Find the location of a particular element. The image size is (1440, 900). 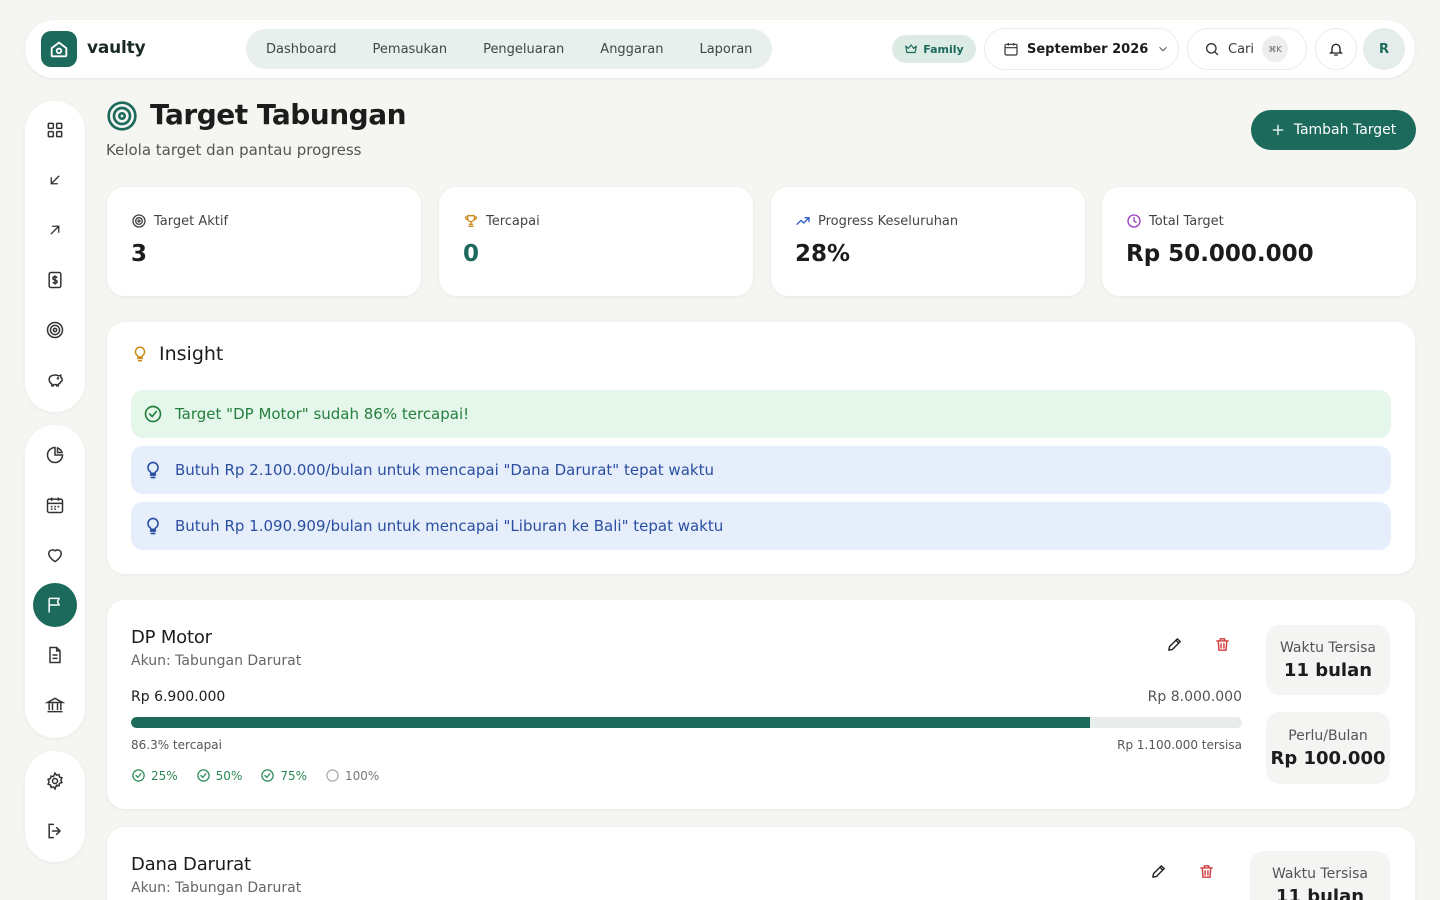

bank-icon is located at coordinates (55, 705).